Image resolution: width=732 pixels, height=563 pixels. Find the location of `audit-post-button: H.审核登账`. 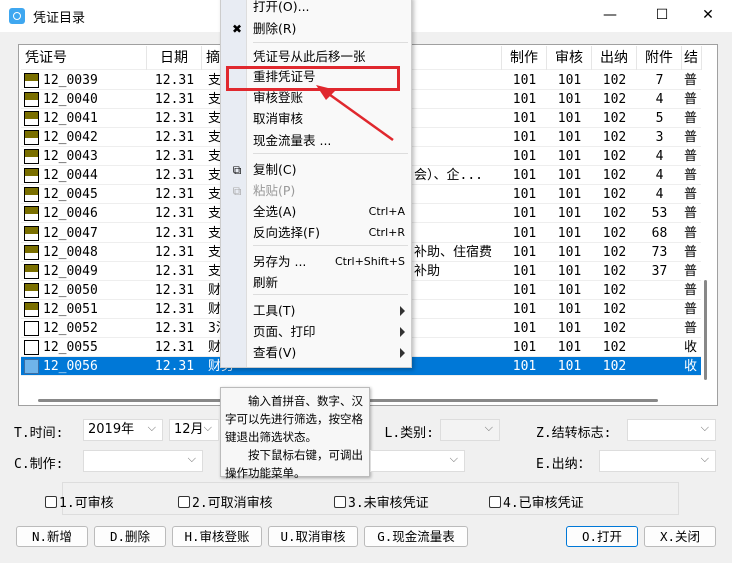

audit-post-button: H.审核登账 is located at coordinates (217, 536).